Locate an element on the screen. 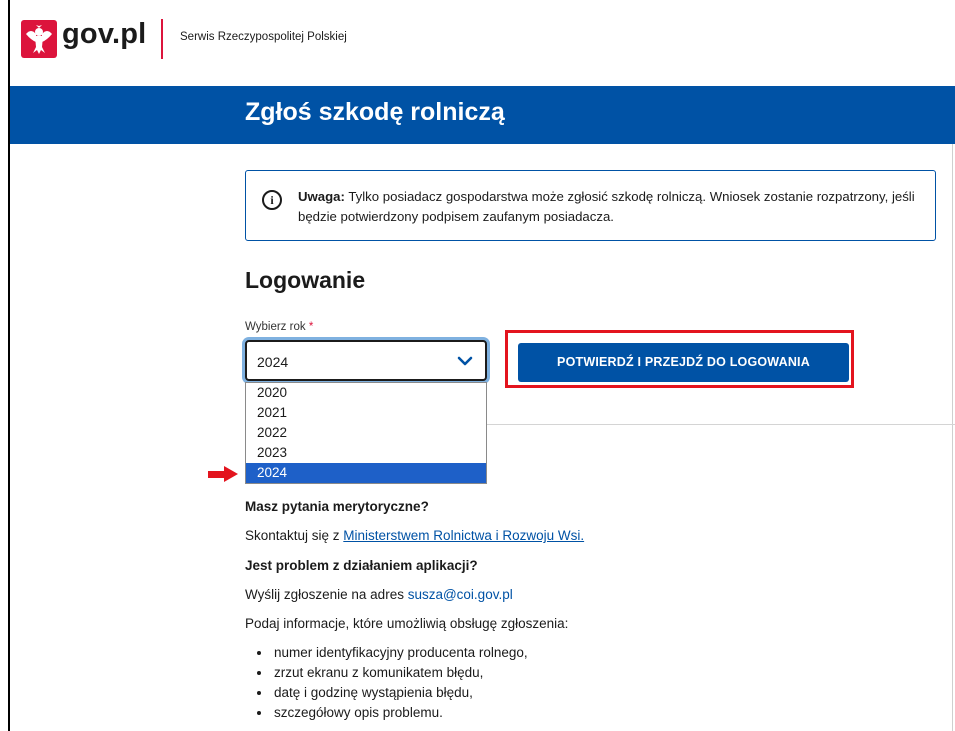 This screenshot has height=731, width=955. alert-bold-label: Uwaga: is located at coordinates (321, 196).